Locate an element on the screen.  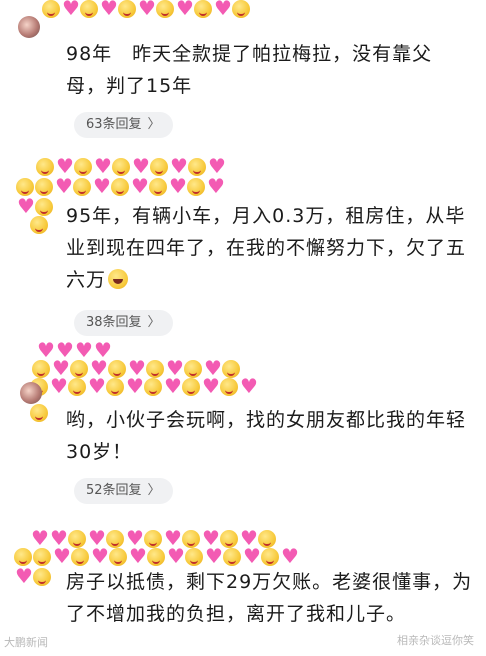
comment-text: 房子以抵债，剩下29万欠账。老婆很懂事，为了不增加我的负担，离开了我和儿子。 is located at coordinates (269, 598).